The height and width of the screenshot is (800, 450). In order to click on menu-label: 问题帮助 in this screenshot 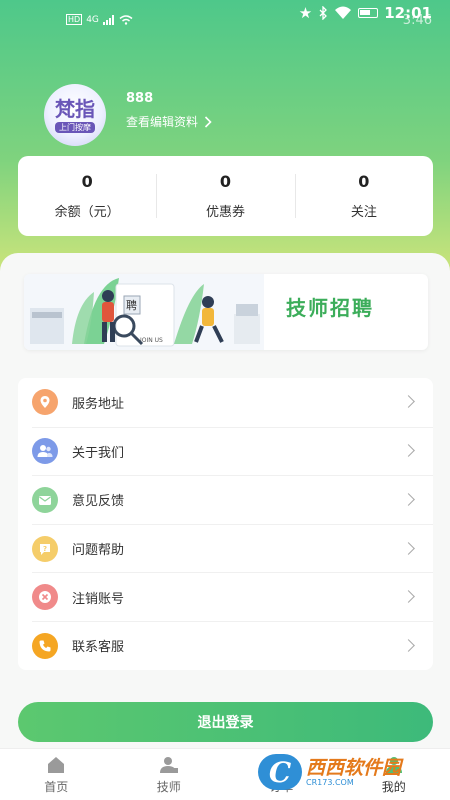, I will do `click(98, 551)`.